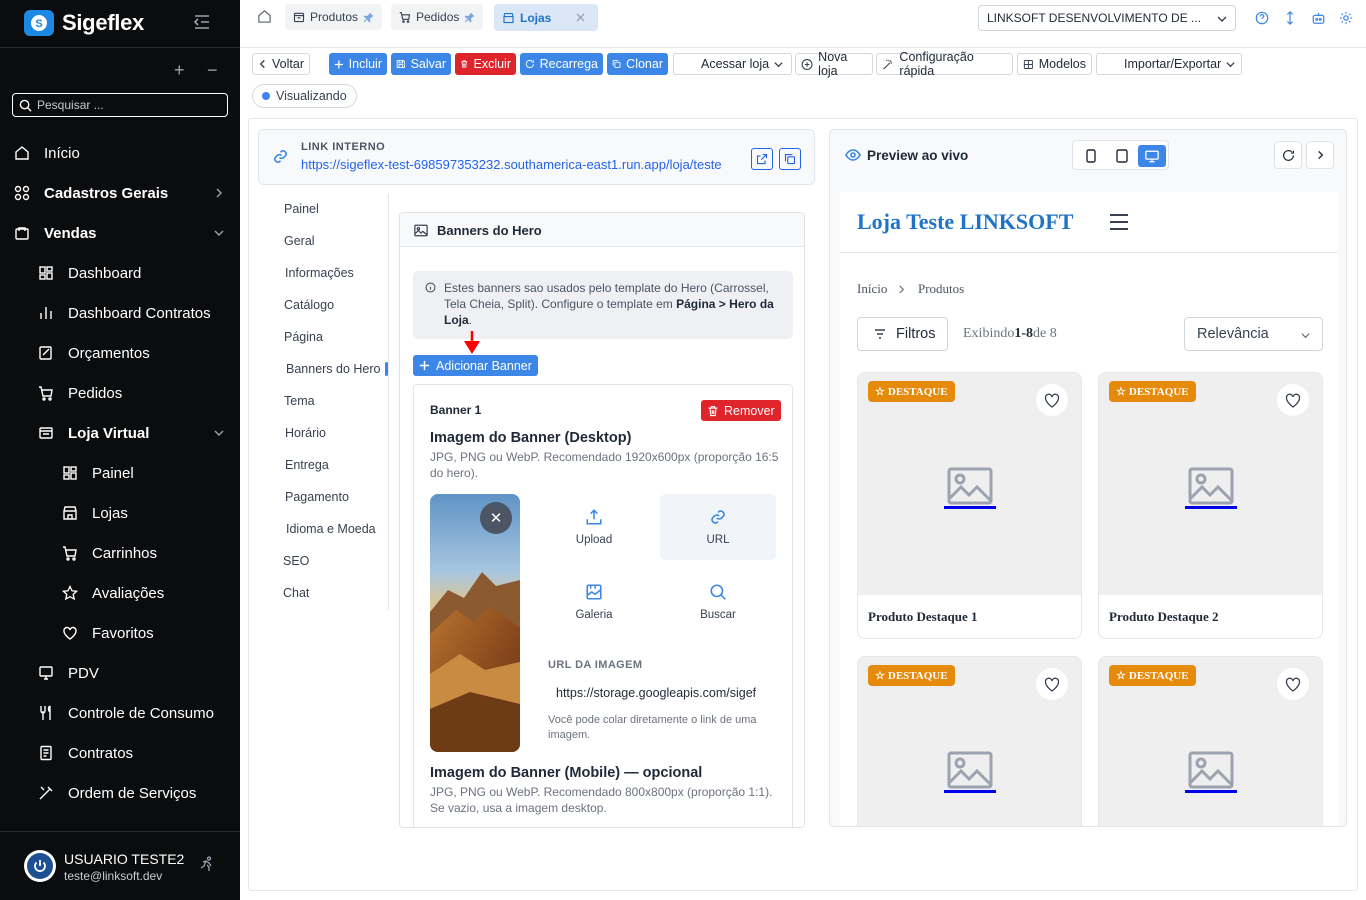  I want to click on copy-link-button, so click(790, 159).